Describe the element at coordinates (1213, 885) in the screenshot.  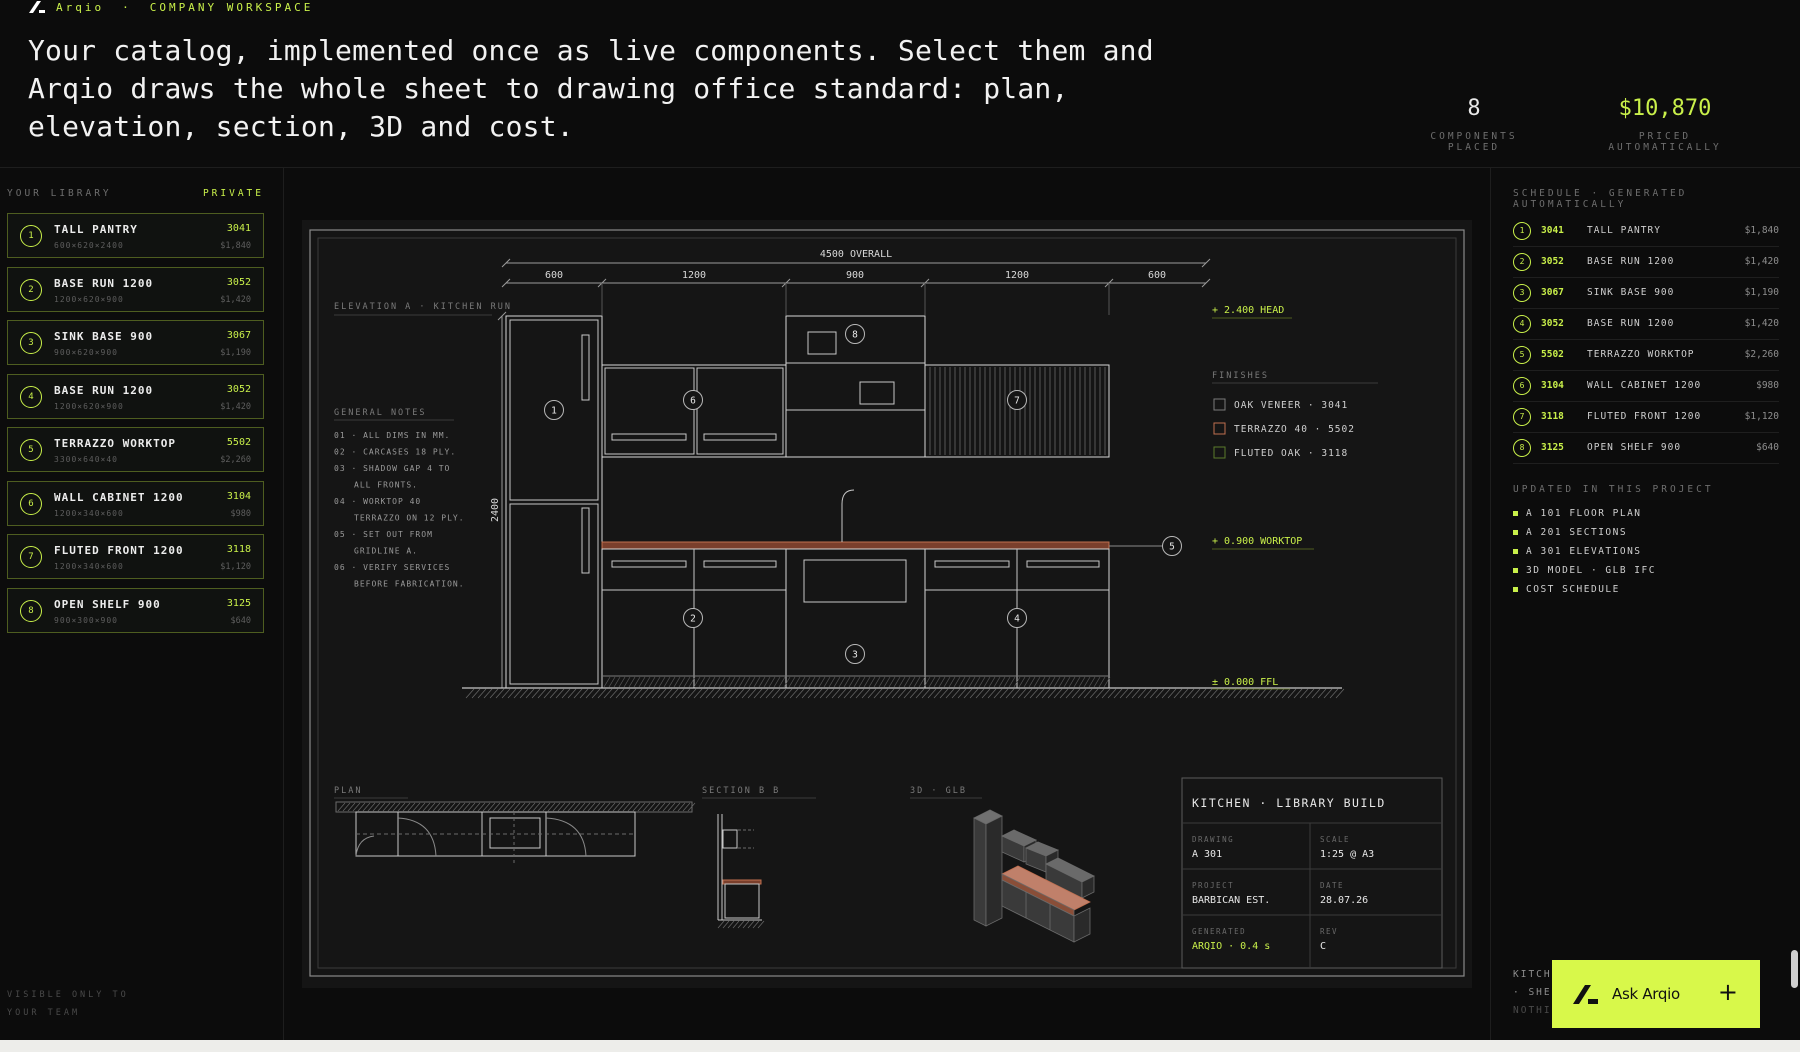
I see `tb-project-label: PROJECT` at that location.